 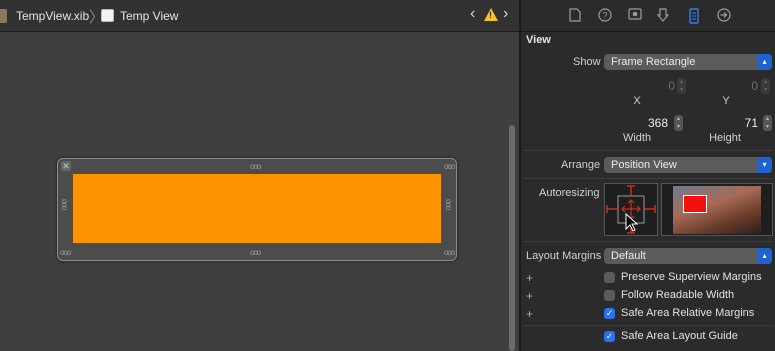 I want to click on help-icon: ?, so click(x=605, y=16).